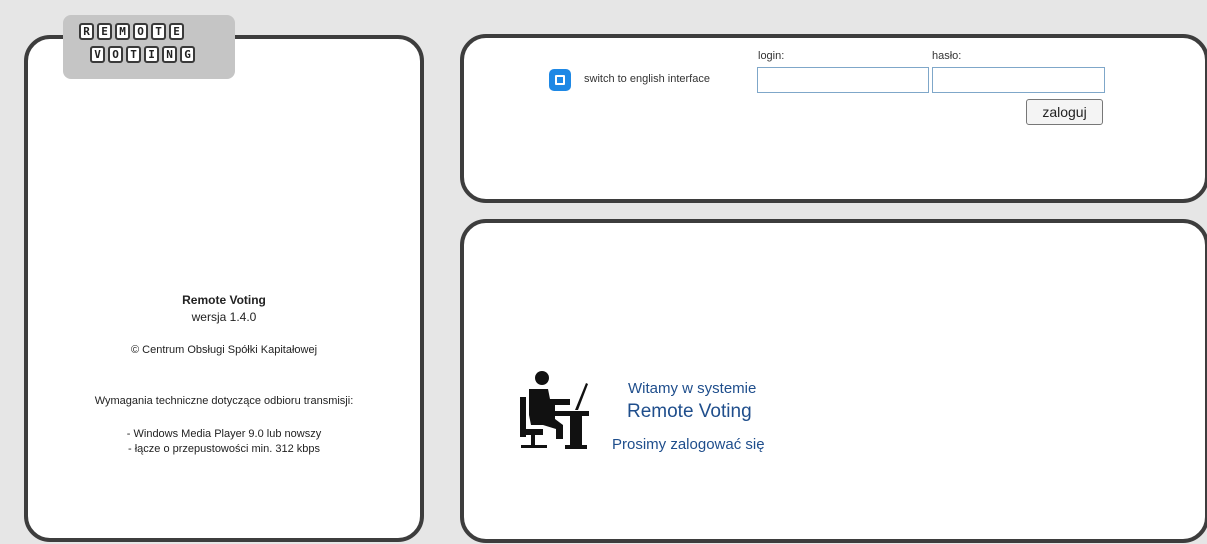 This screenshot has width=1207, height=544. I want to click on logo-tile: I, so click(151, 54).